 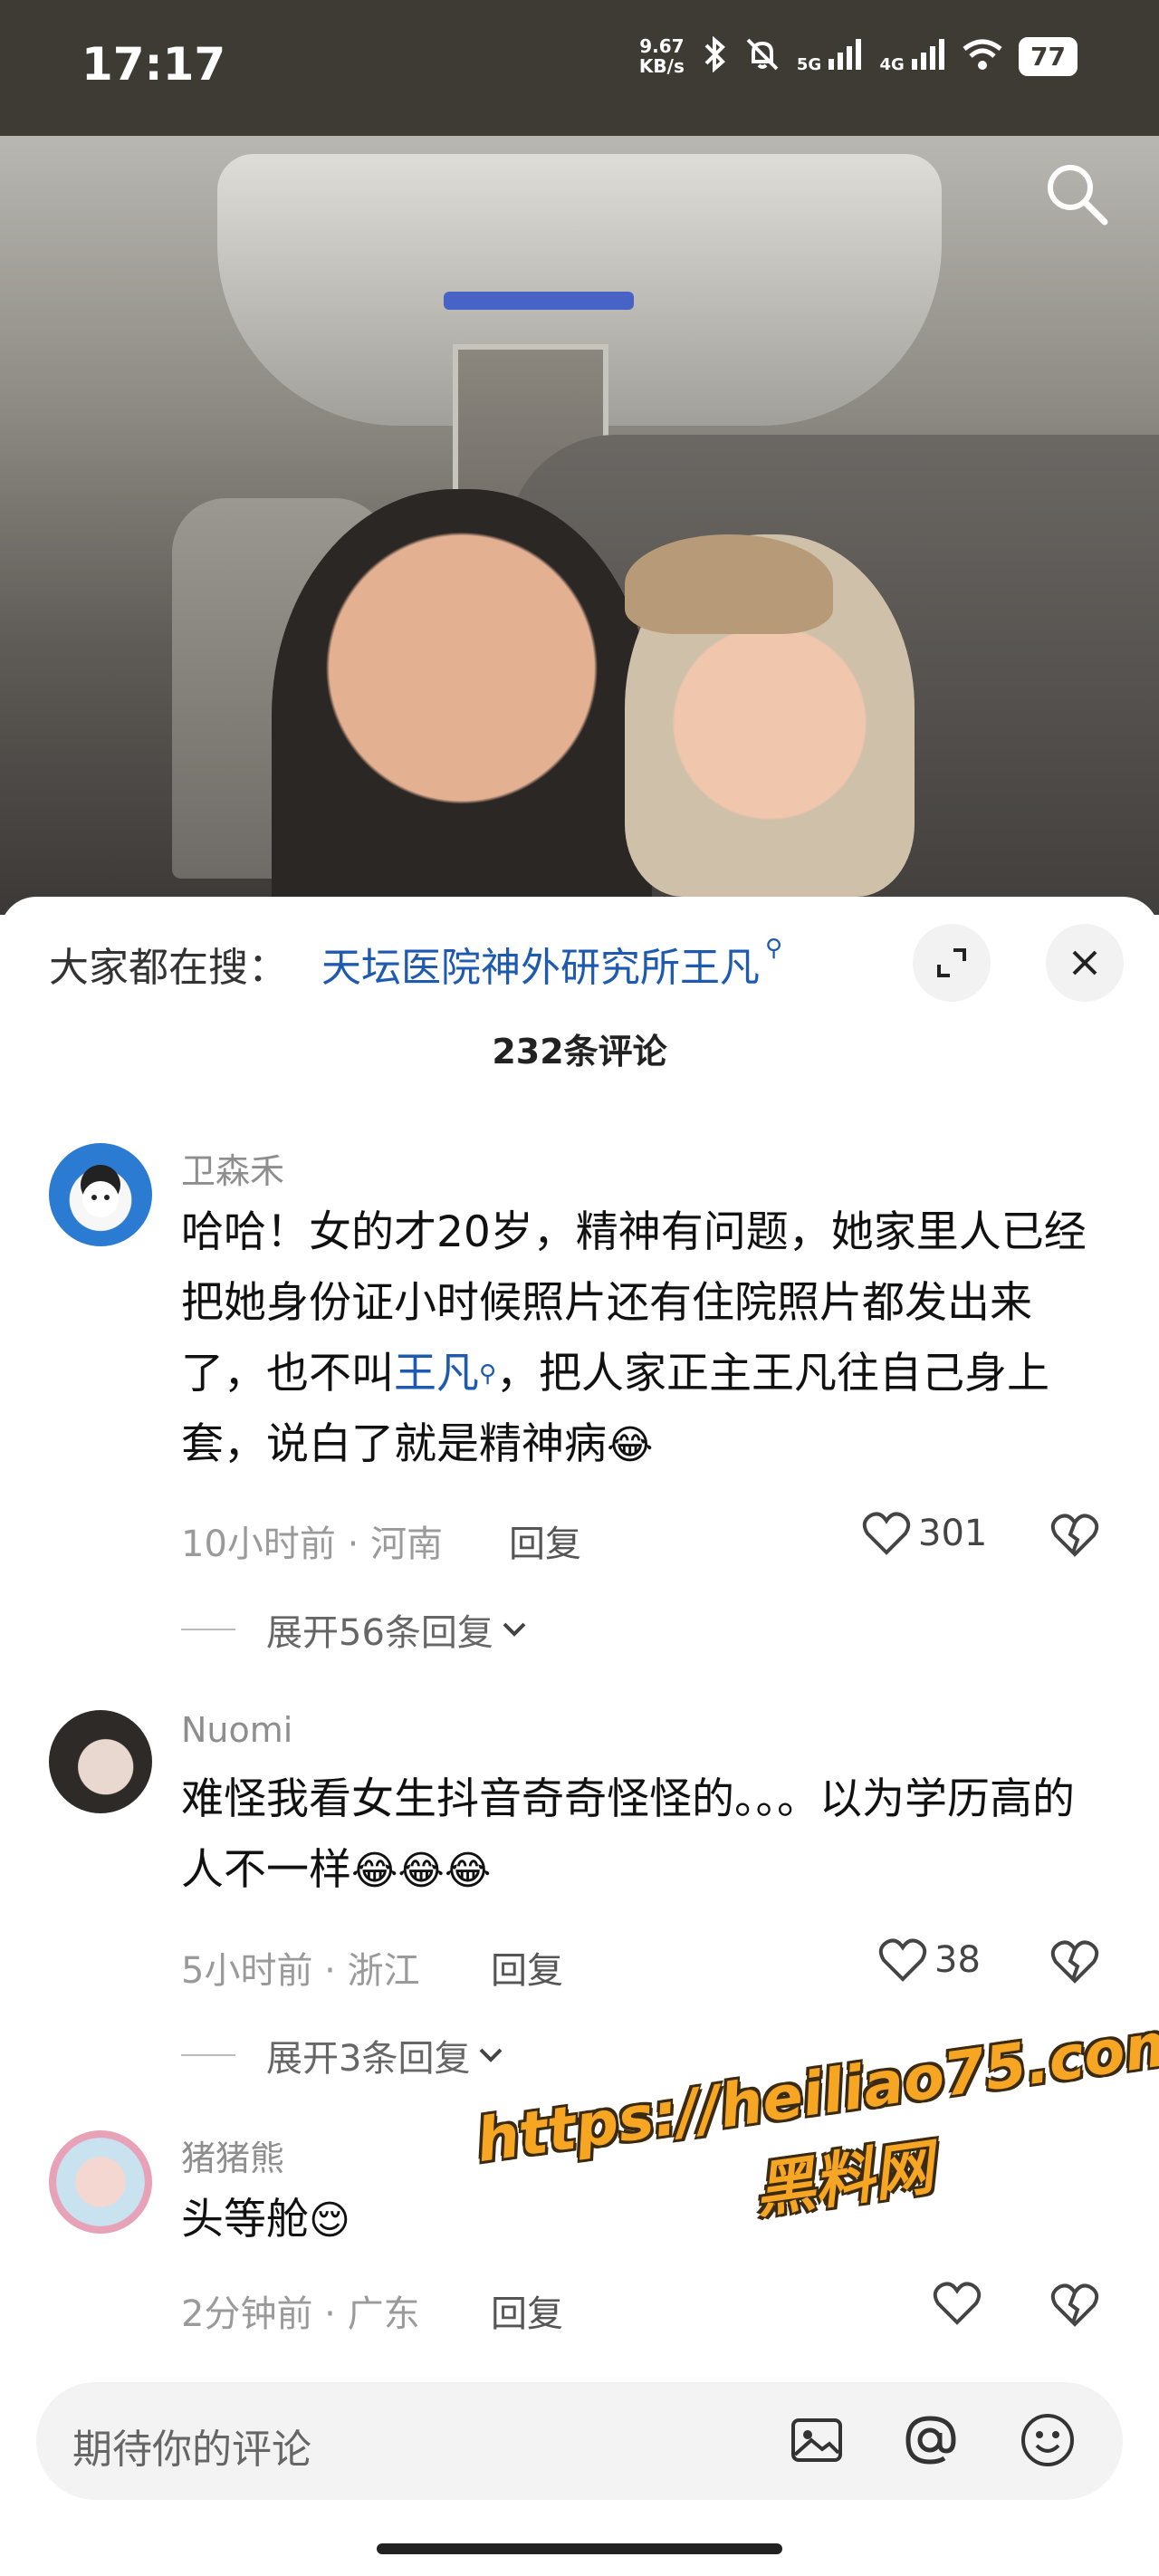 What do you see at coordinates (958, 1960) in the screenshot?
I see `like-count: 38` at bounding box center [958, 1960].